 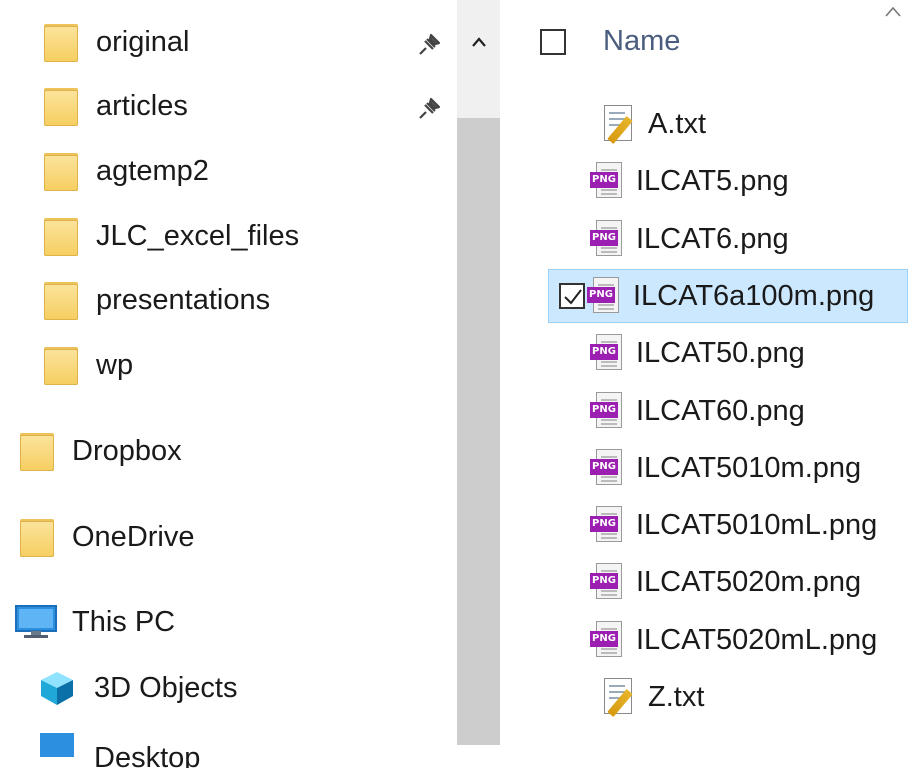 I want to click on nav-scrollbar, so click(x=478, y=372).